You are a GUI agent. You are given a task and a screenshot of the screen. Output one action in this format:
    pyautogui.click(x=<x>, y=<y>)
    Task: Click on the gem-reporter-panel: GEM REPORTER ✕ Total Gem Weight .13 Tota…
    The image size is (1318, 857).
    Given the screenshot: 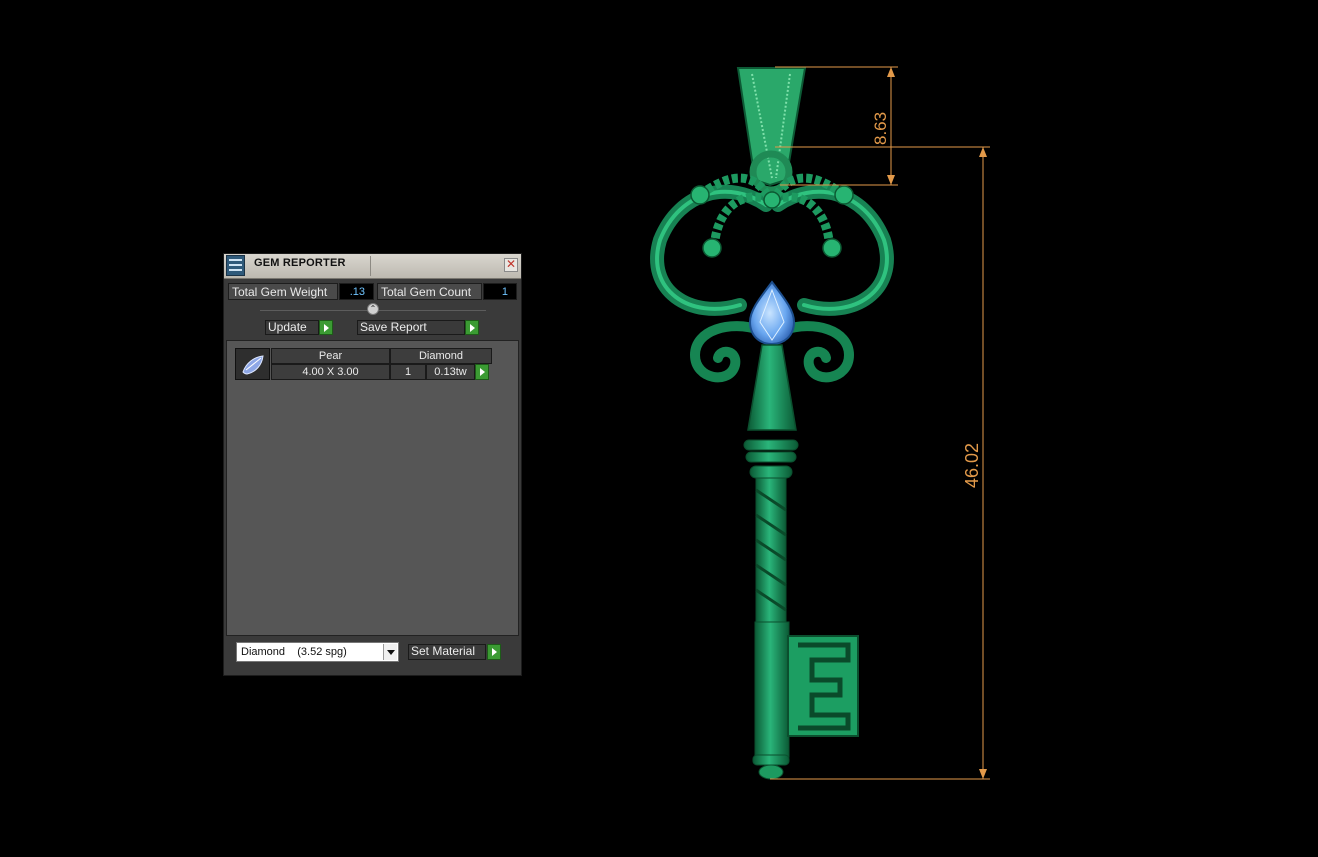 What is the action you would take?
    pyautogui.click(x=372, y=464)
    